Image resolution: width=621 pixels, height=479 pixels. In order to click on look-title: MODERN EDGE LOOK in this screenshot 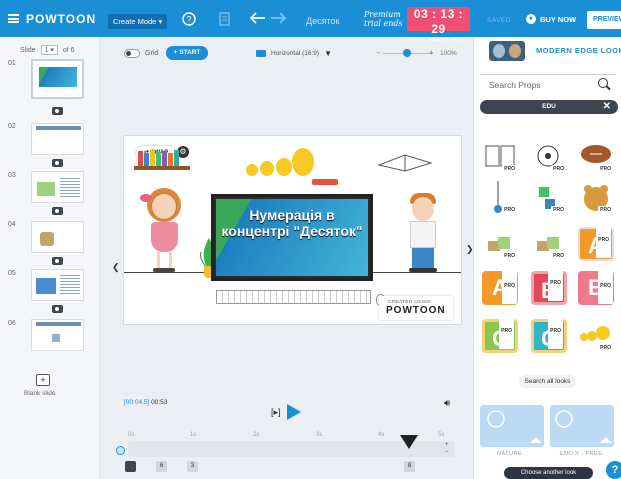, I will do `click(578, 50)`.